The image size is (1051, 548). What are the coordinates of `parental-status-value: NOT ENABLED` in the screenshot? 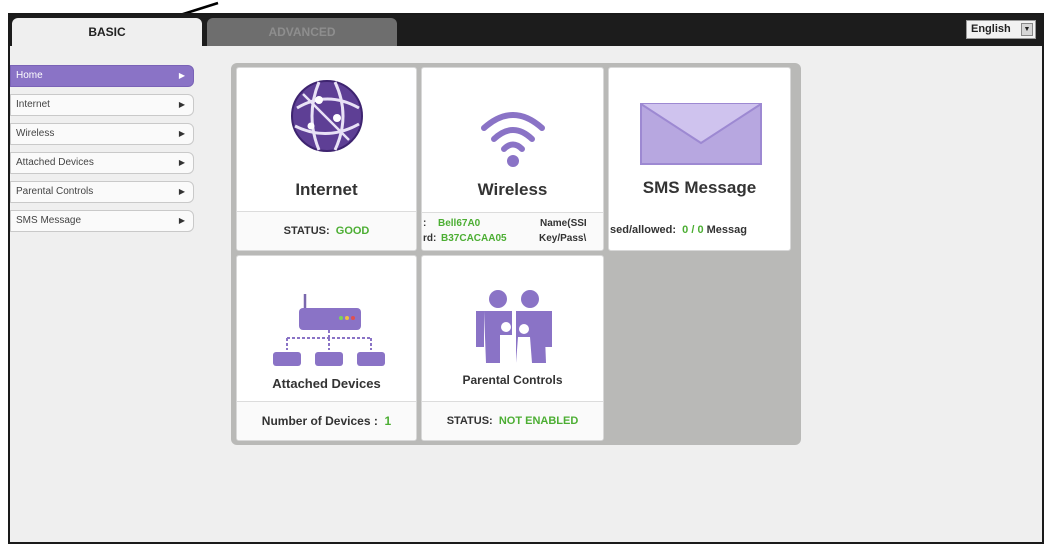 It's located at (538, 421).